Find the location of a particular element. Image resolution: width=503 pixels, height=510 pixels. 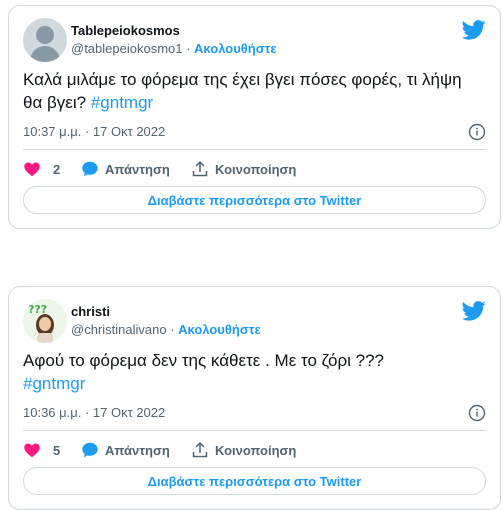

like-button: 5 is located at coordinates (41, 450).